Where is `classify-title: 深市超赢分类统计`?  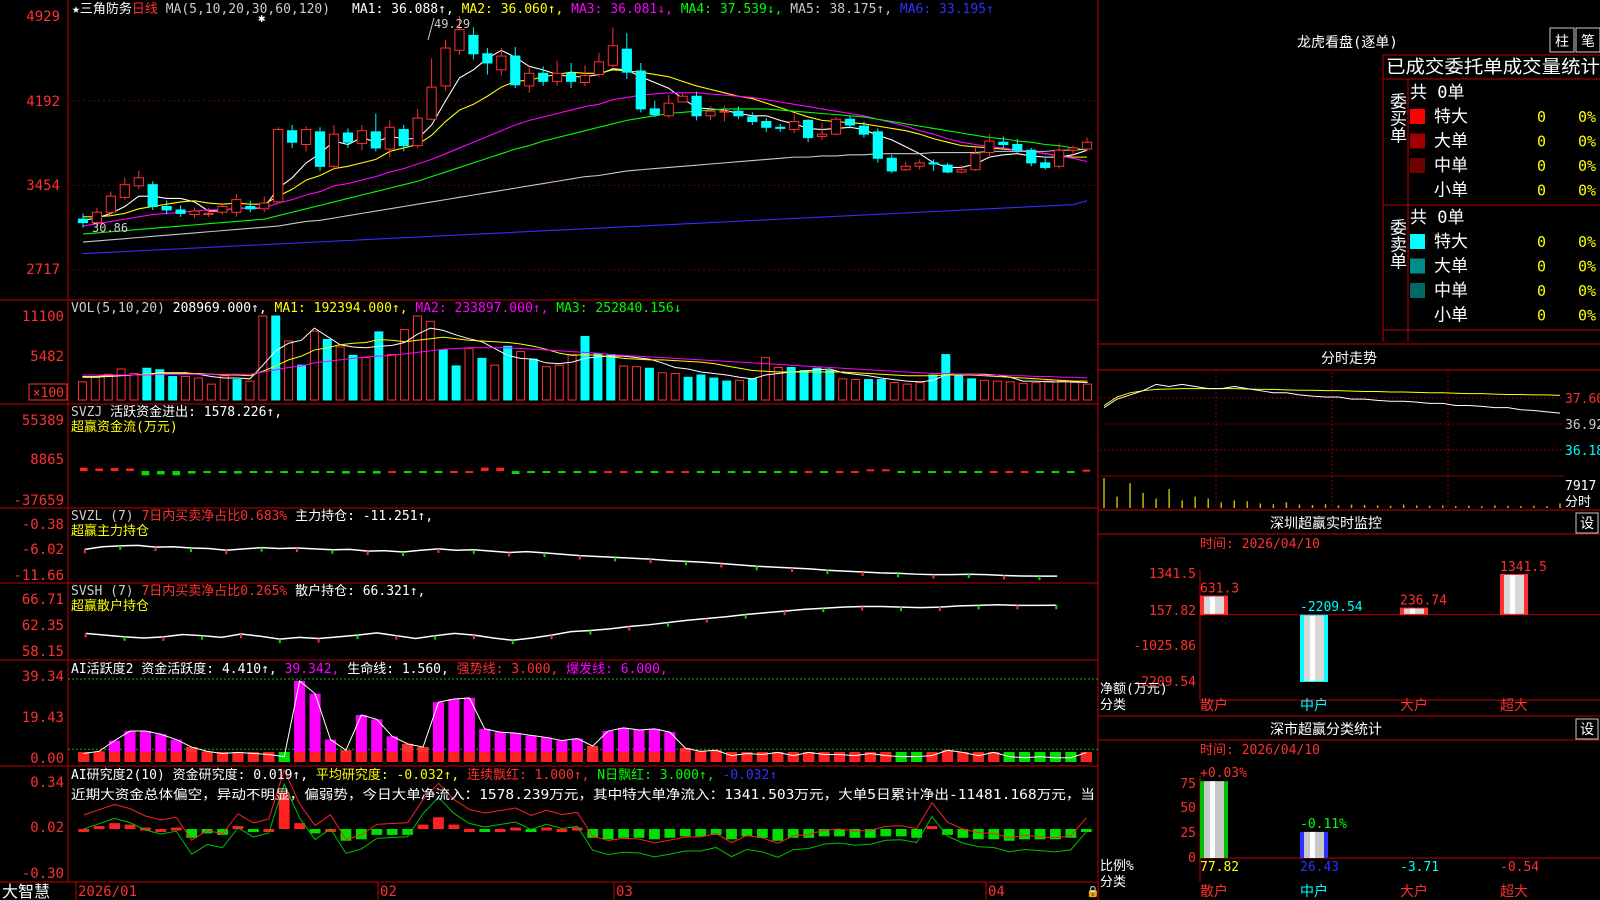
classify-title: 深市超赢分类统计 is located at coordinates (1326, 729).